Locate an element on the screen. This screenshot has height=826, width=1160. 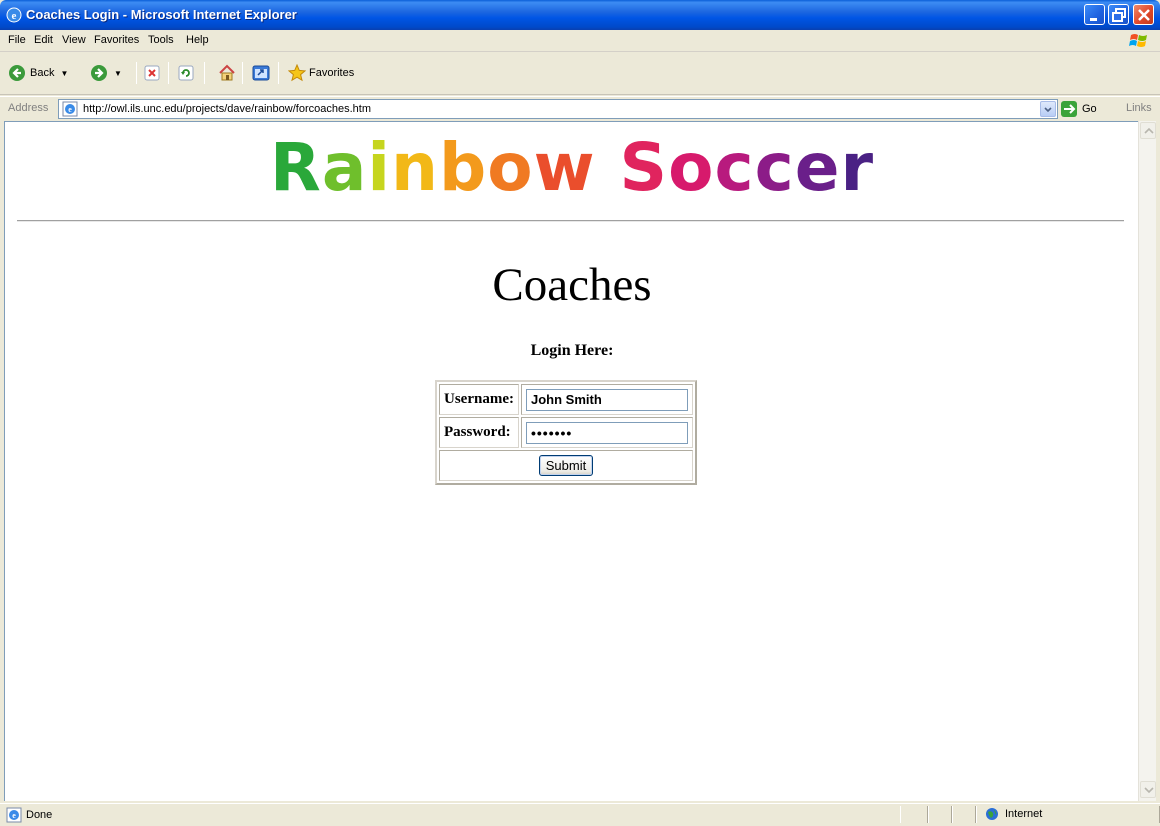
username-cell: John Smith is located at coordinates (606, 399).